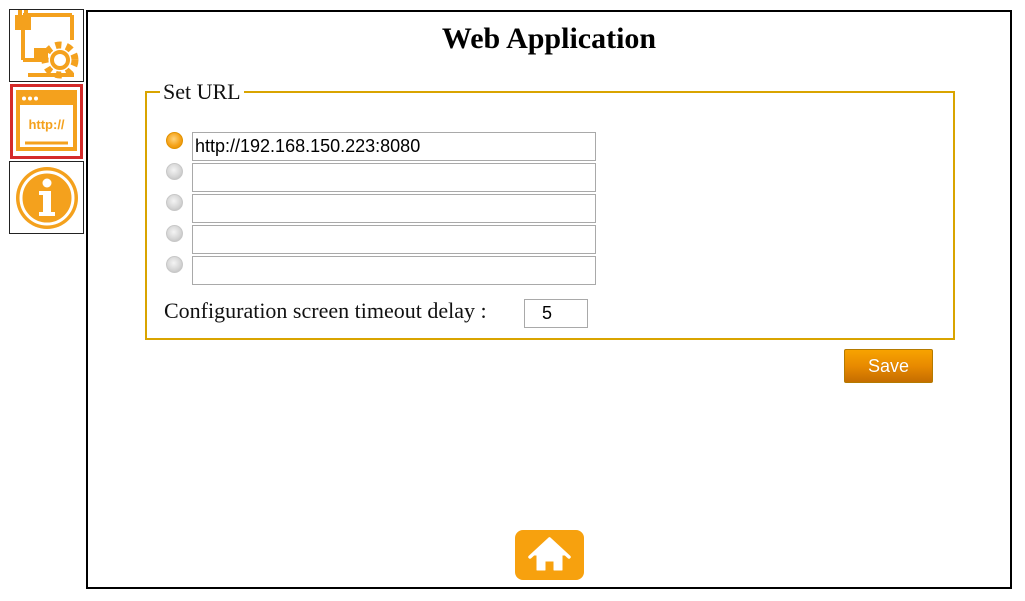 The width and height of the screenshot is (1025, 601). I want to click on sidebar-item-information, so click(46, 197).